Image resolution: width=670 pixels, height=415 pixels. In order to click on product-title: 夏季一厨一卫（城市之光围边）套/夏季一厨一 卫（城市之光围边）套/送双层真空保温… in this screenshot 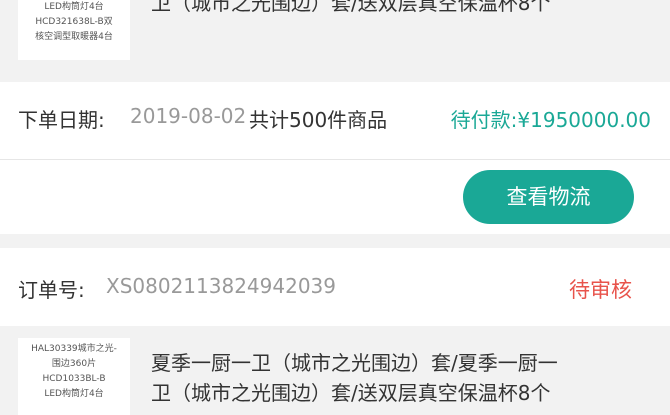, I will do `click(403, 378)`.